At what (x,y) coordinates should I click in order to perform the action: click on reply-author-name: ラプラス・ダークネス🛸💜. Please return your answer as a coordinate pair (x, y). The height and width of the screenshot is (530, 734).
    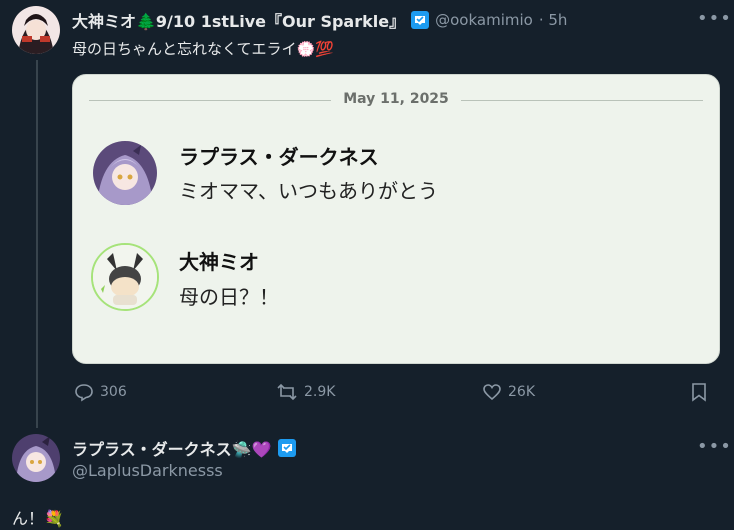
    Looking at the image, I should click on (172, 448).